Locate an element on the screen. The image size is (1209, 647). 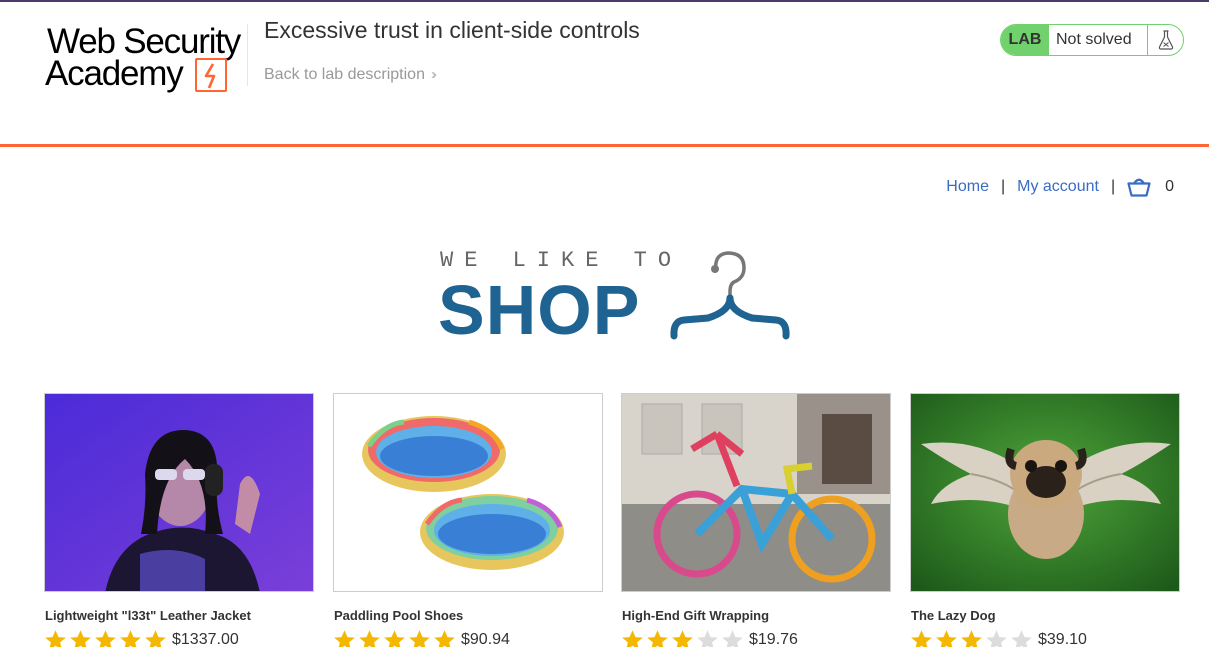
flask-icon is located at coordinates (1165, 40).